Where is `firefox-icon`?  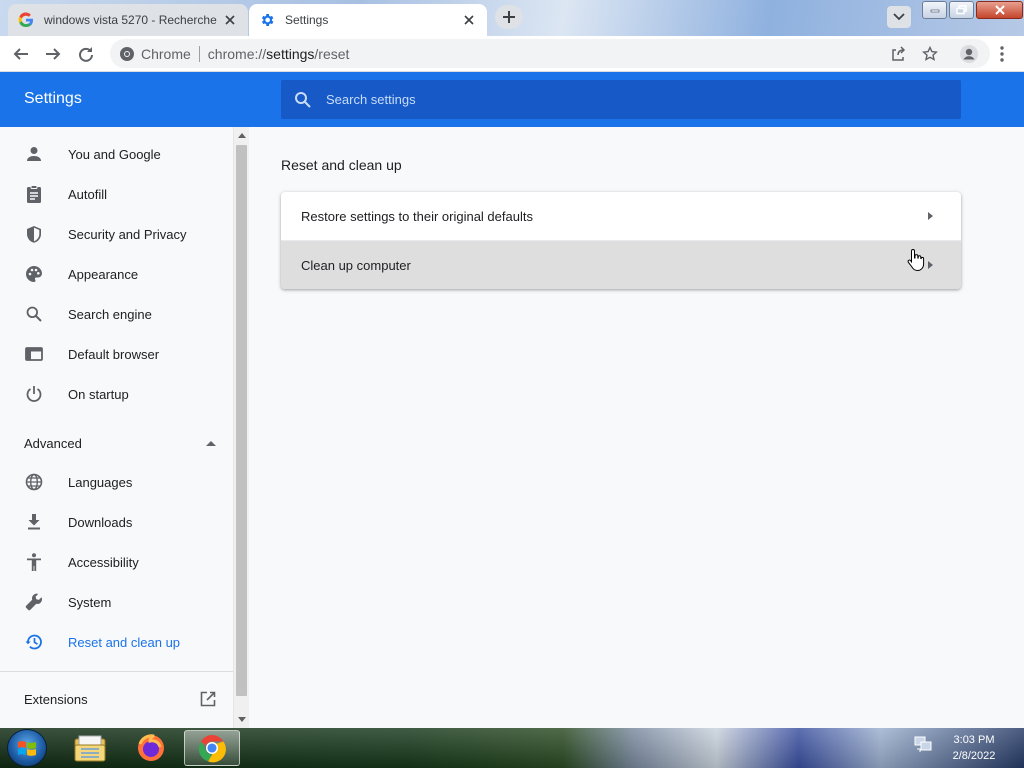
firefox-icon is located at coordinates (151, 747).